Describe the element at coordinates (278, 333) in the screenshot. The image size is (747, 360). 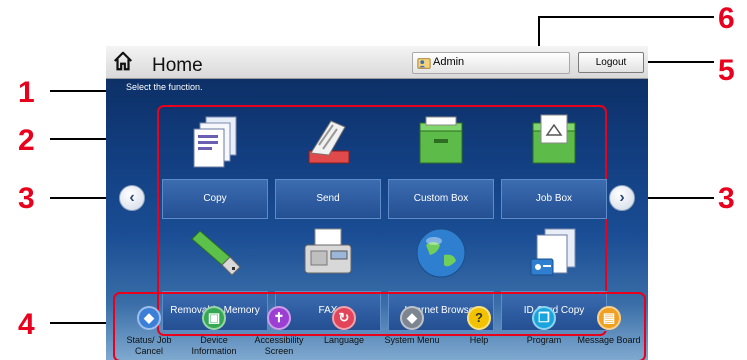
I see `accessibility-button: ✝ Accessibility Screen` at that location.